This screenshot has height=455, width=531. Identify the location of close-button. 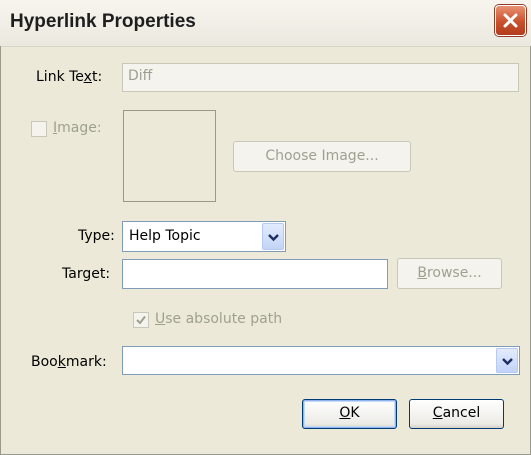
(510, 20).